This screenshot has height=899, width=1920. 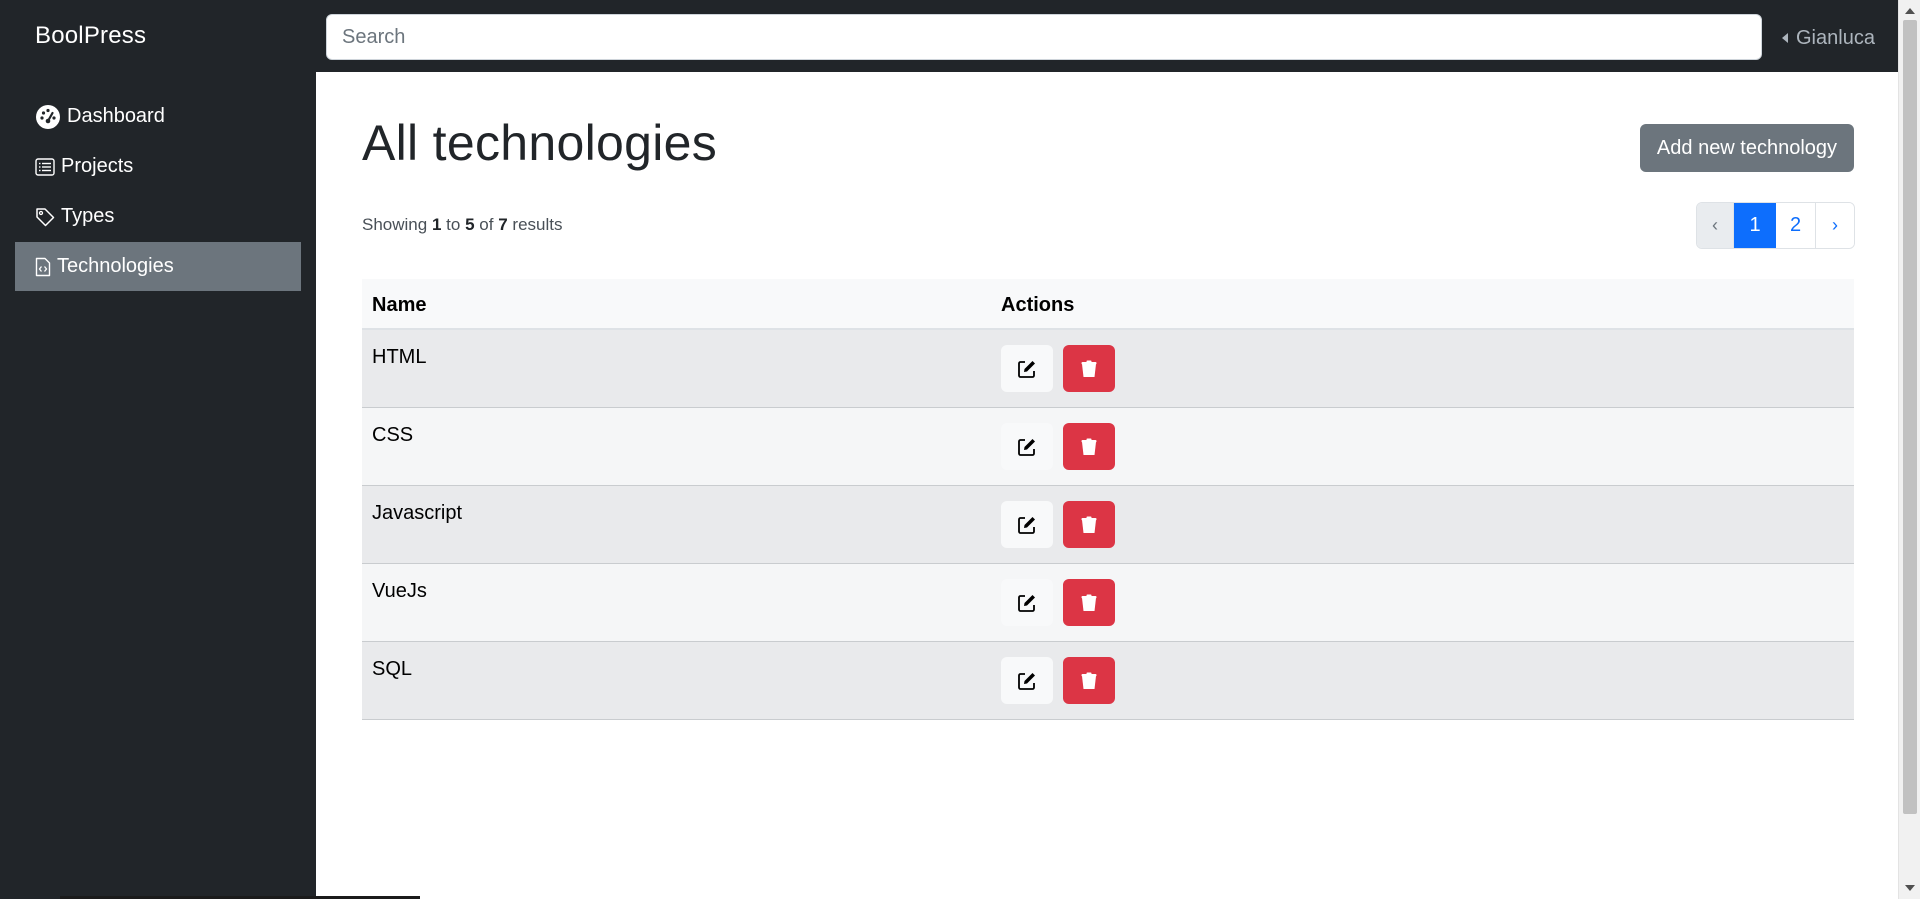 I want to click on technology-name: CSS, so click(x=393, y=435).